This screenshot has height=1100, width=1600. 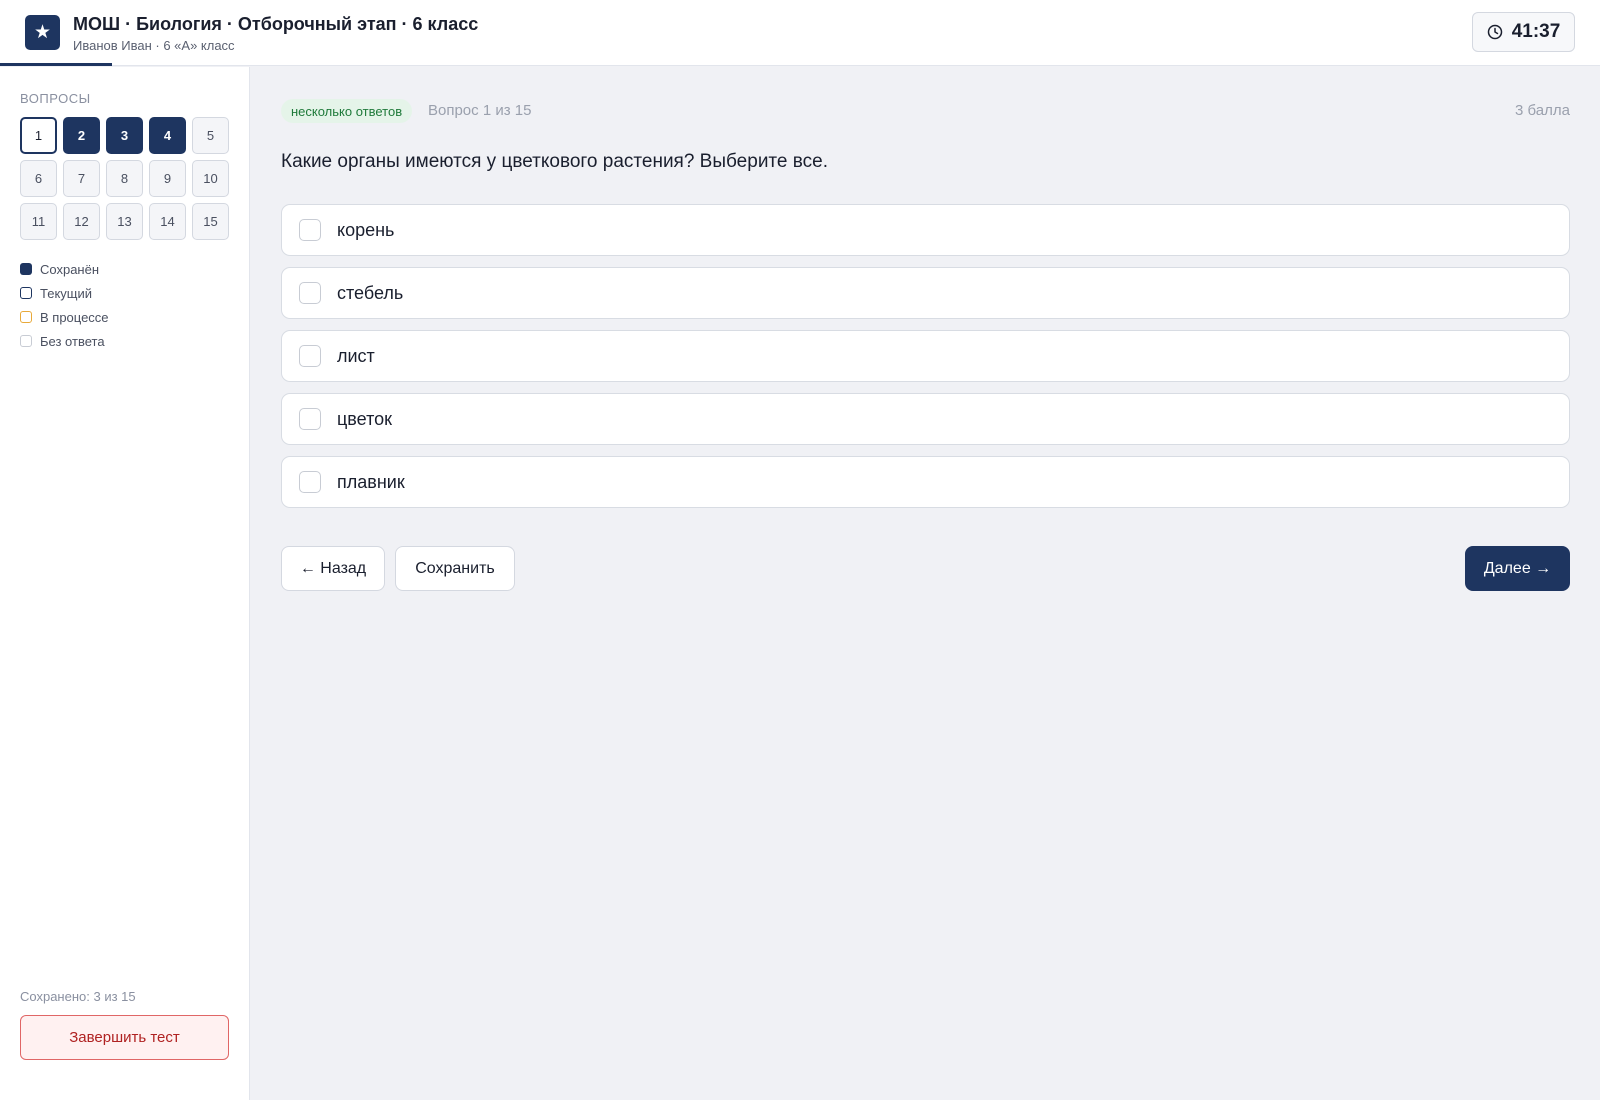 I want to click on question-nav-15: 15, so click(x=210, y=221).